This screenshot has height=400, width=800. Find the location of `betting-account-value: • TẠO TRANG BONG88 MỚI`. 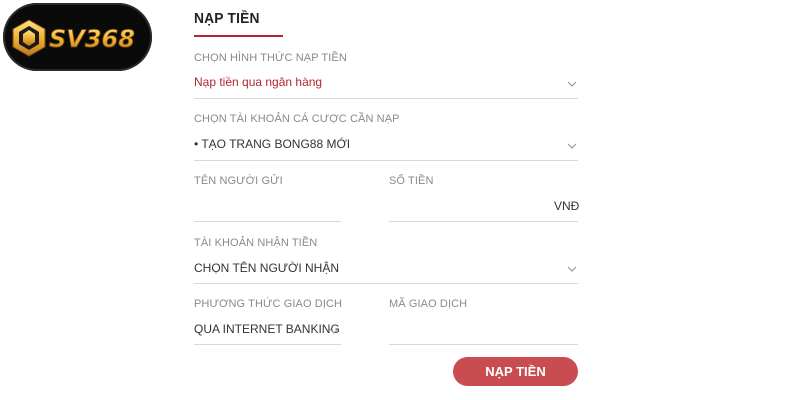

betting-account-value: • TẠO TRANG BONG88 MỚI is located at coordinates (272, 144).